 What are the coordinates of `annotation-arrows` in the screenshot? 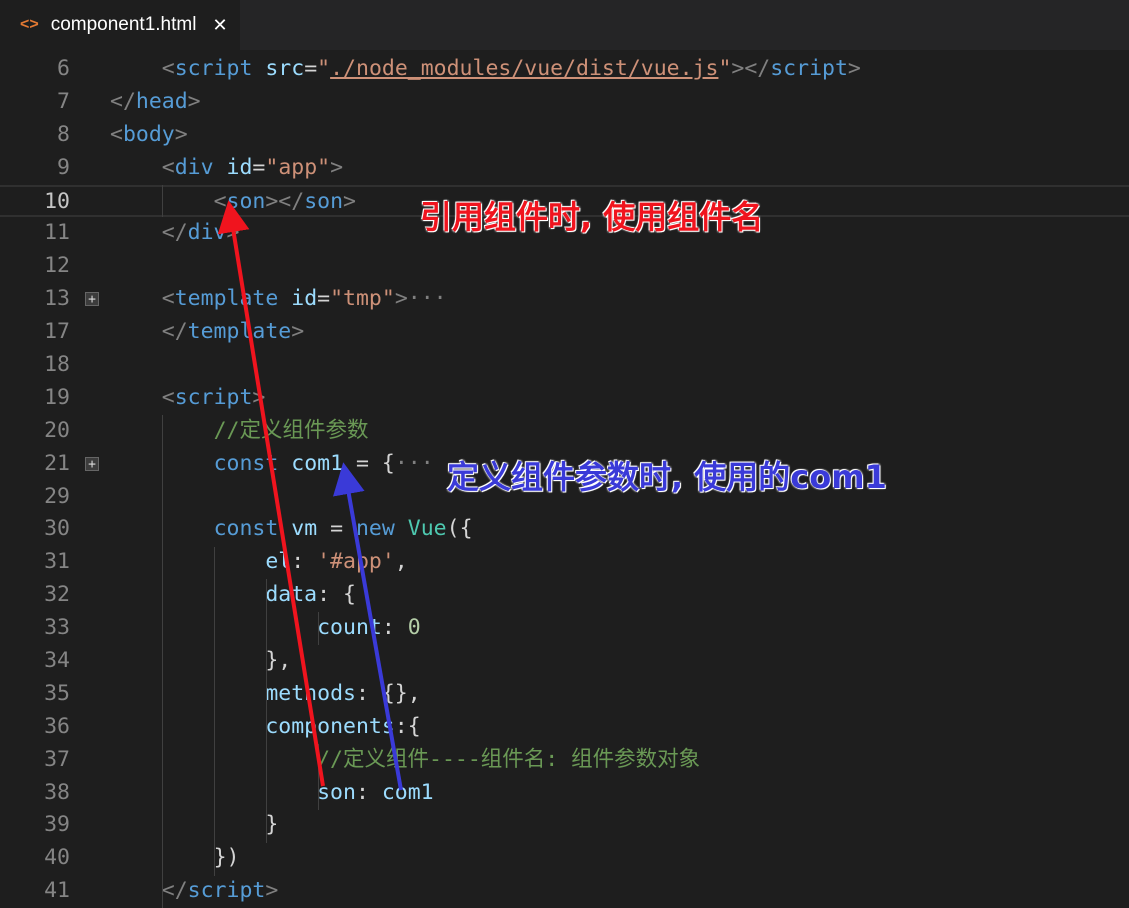 It's located at (310, 495).